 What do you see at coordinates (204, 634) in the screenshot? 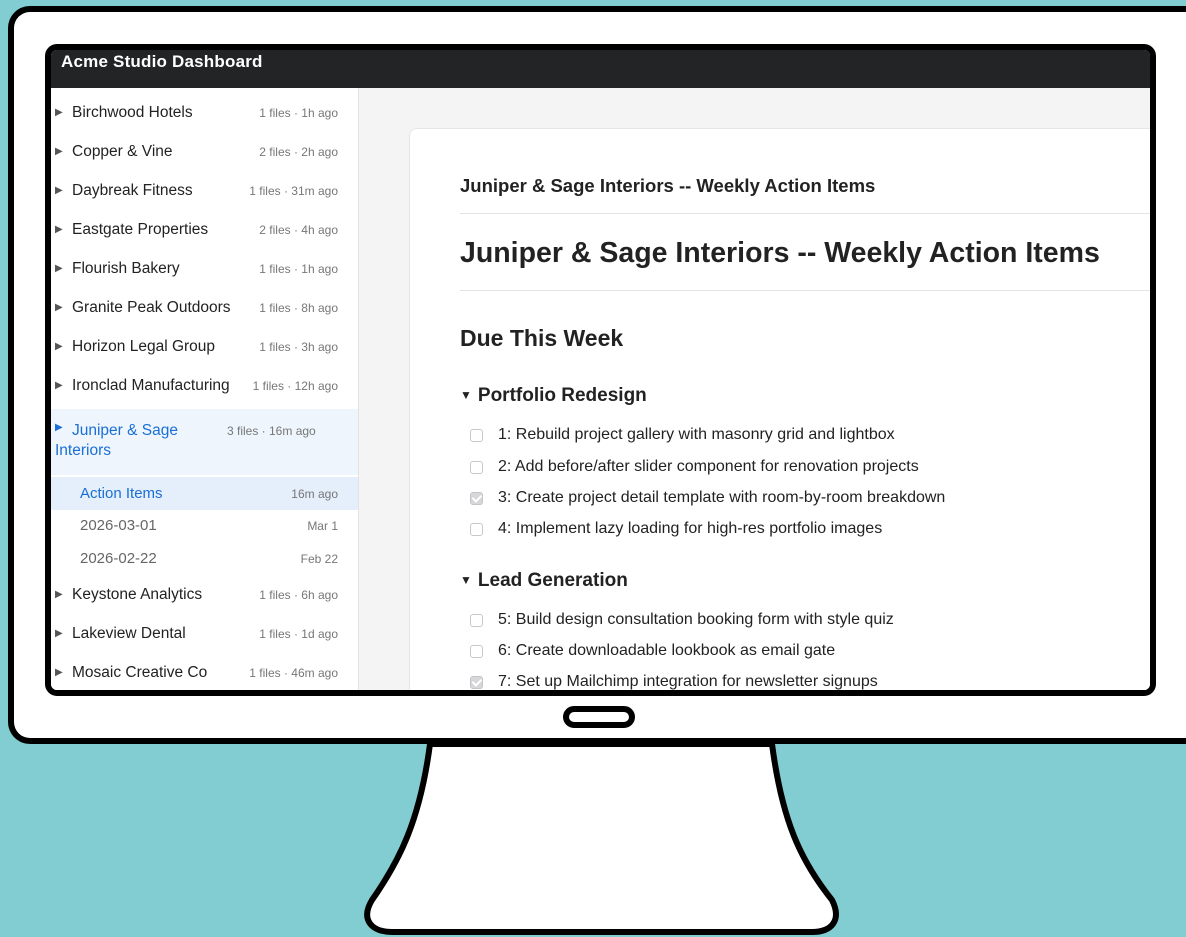
I see `sidebar-item-lakeview-dental: ▶ Lakeview Dental 1 files · 1d ago` at bounding box center [204, 634].